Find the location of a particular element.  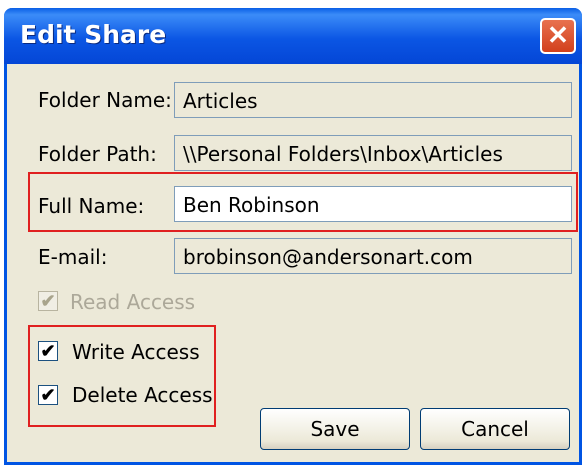

read-access-label: Read Access is located at coordinates (133, 302).